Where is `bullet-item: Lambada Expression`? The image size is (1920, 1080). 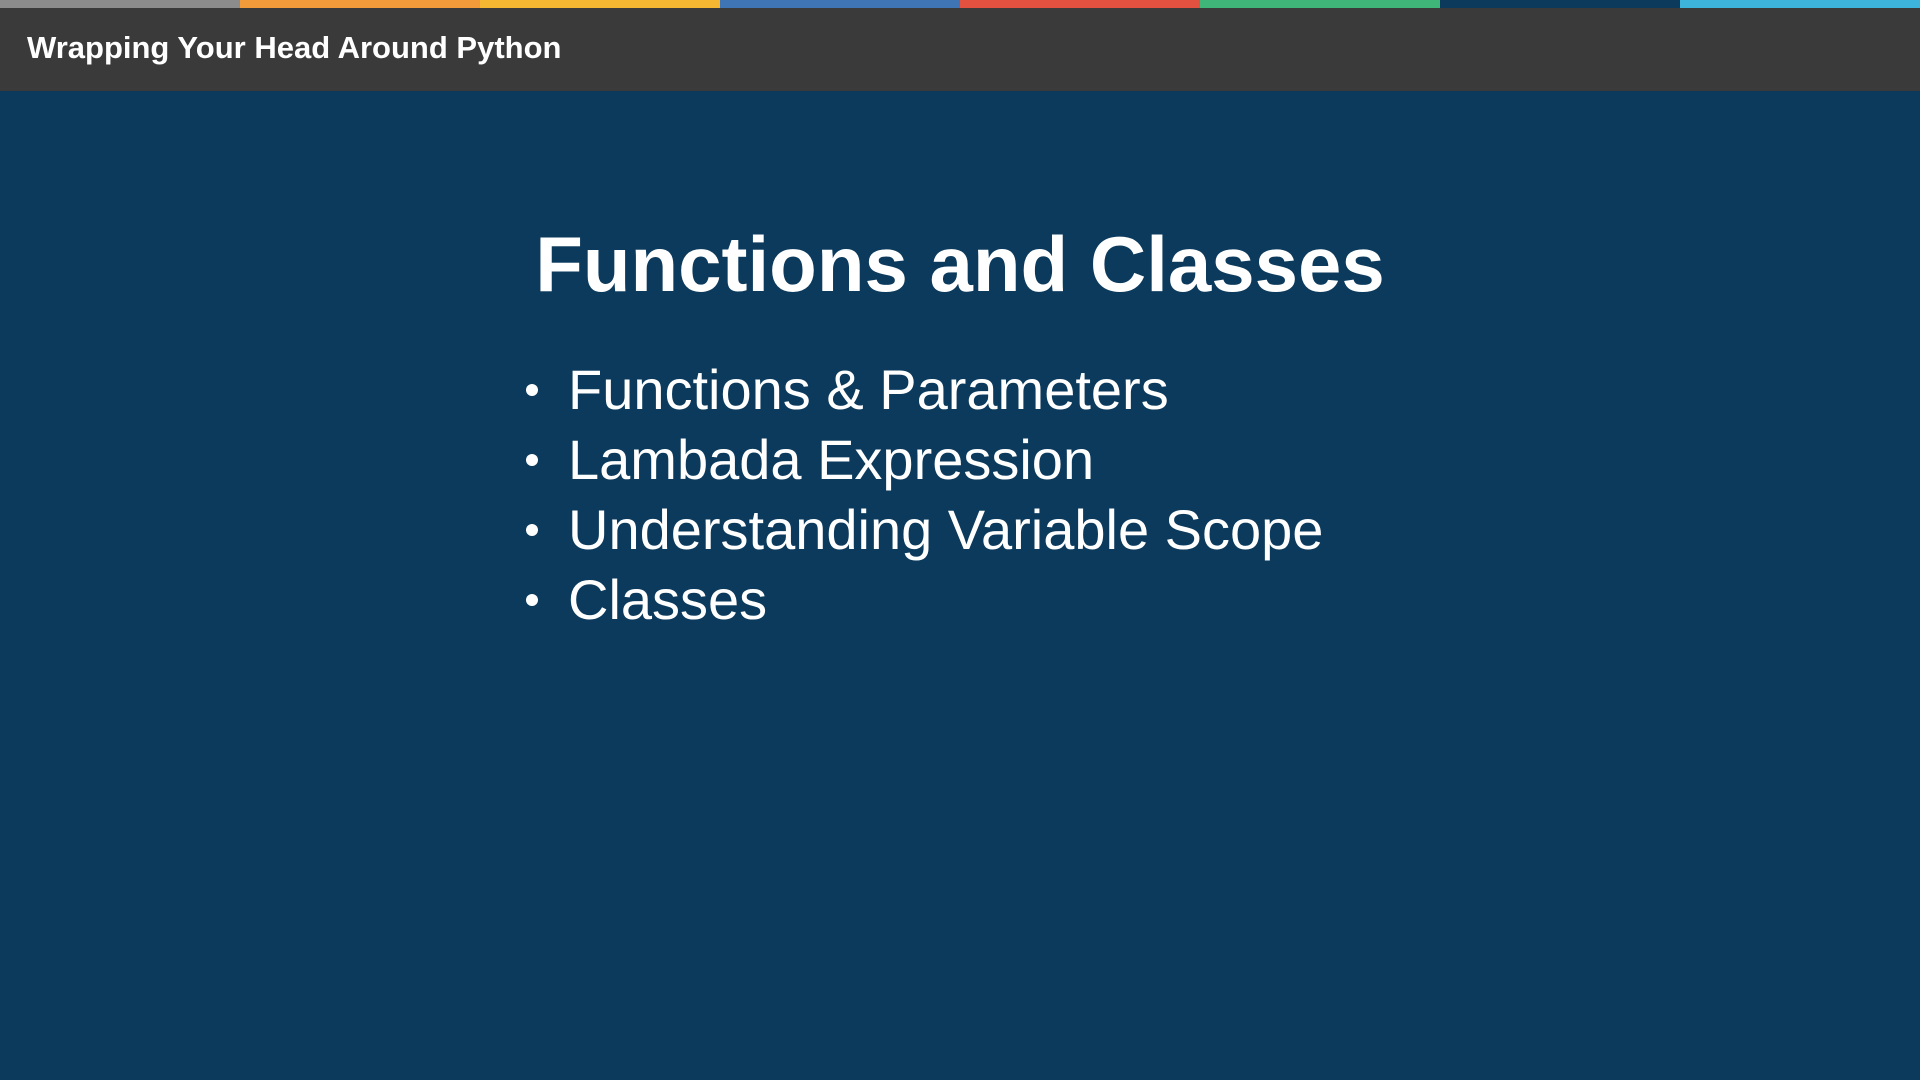
bullet-item: Lambada Expression is located at coordinates (921, 460).